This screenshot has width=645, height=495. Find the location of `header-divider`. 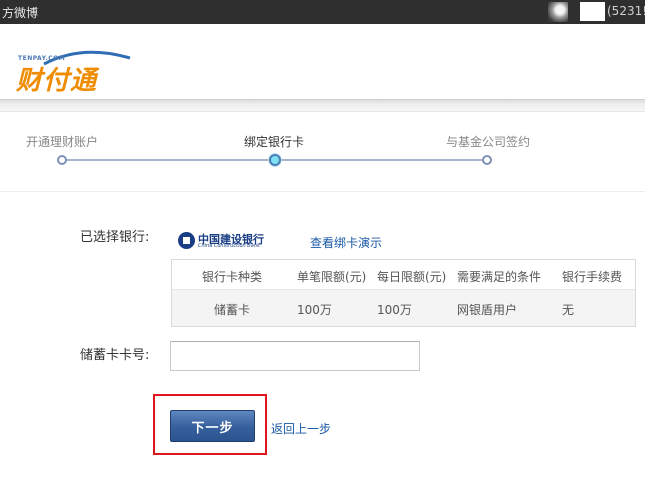

header-divider is located at coordinates (322, 105).